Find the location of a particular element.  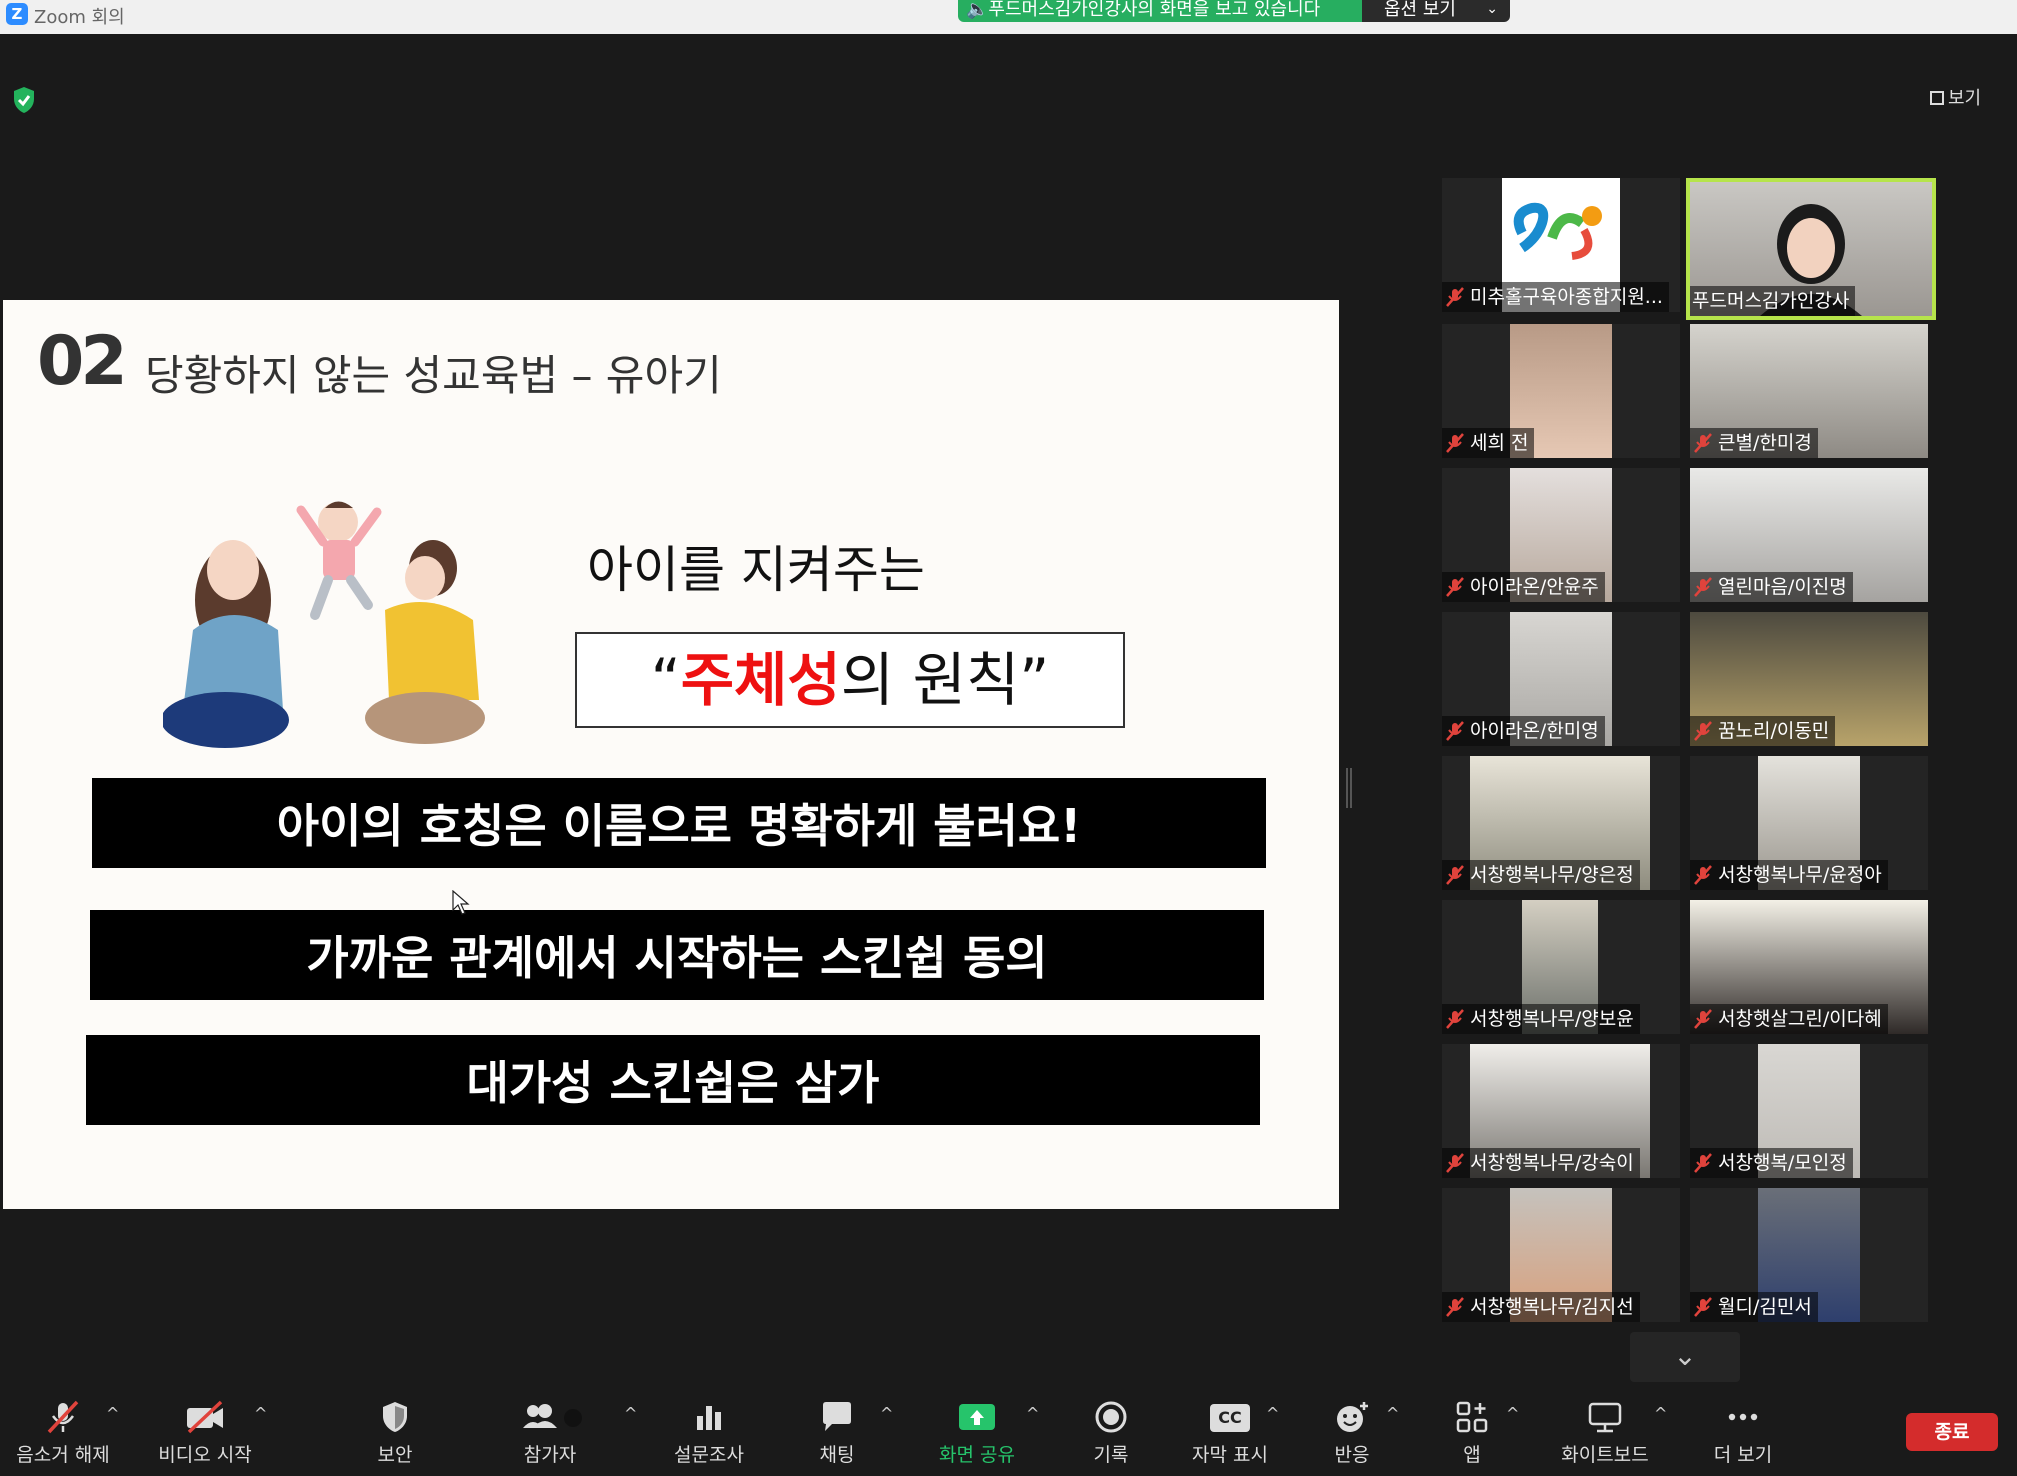

whiteboard-options-caret: ^ is located at coordinates (1662, 1431).